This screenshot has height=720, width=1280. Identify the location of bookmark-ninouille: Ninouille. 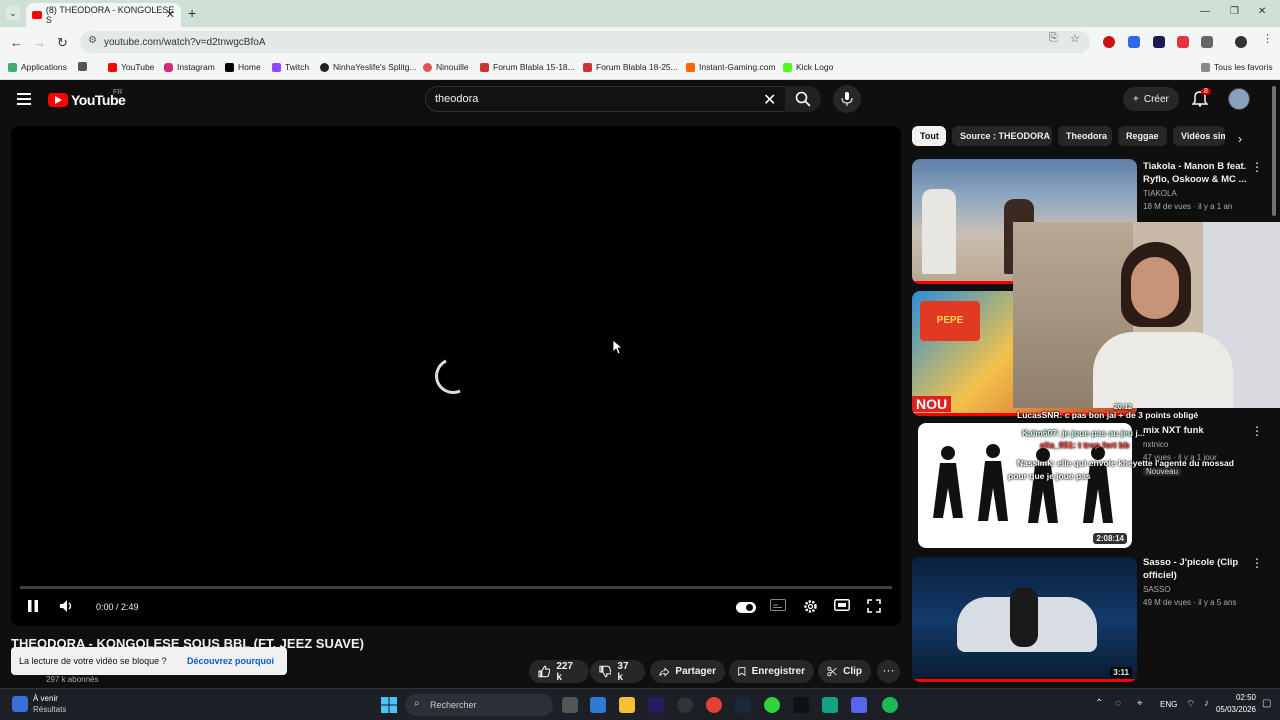
(446, 67).